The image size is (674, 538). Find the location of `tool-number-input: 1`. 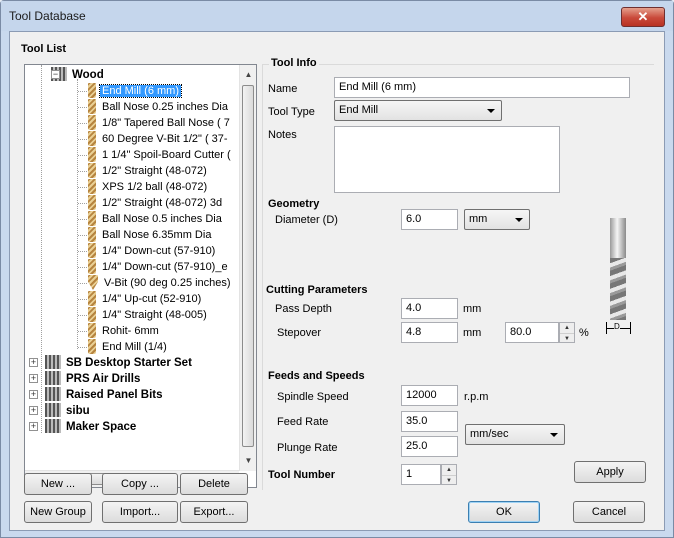

tool-number-input: 1 is located at coordinates (421, 474).